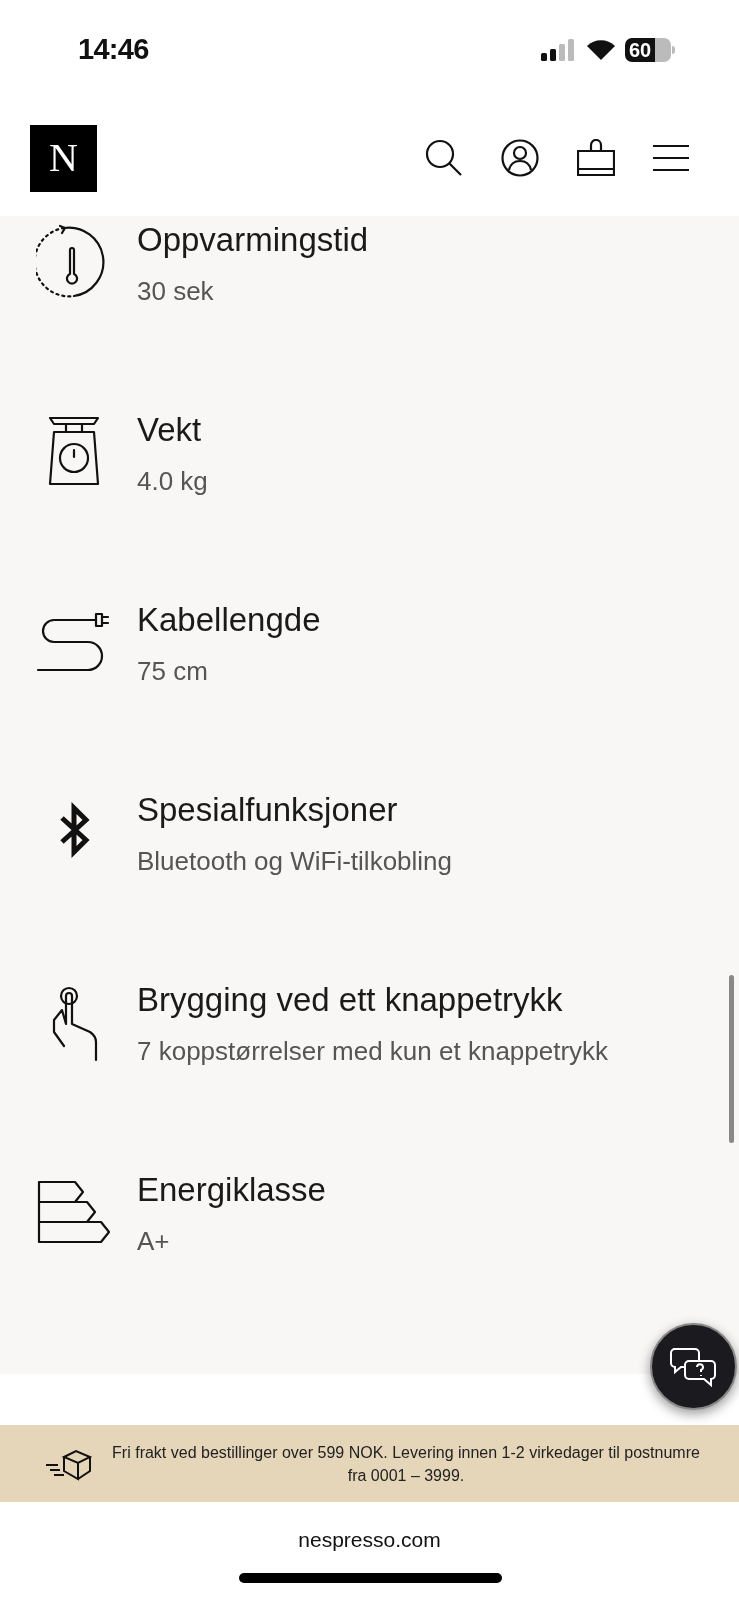 The image size is (739, 1600). What do you see at coordinates (63, 158) in the screenshot?
I see `brand-logo: N` at bounding box center [63, 158].